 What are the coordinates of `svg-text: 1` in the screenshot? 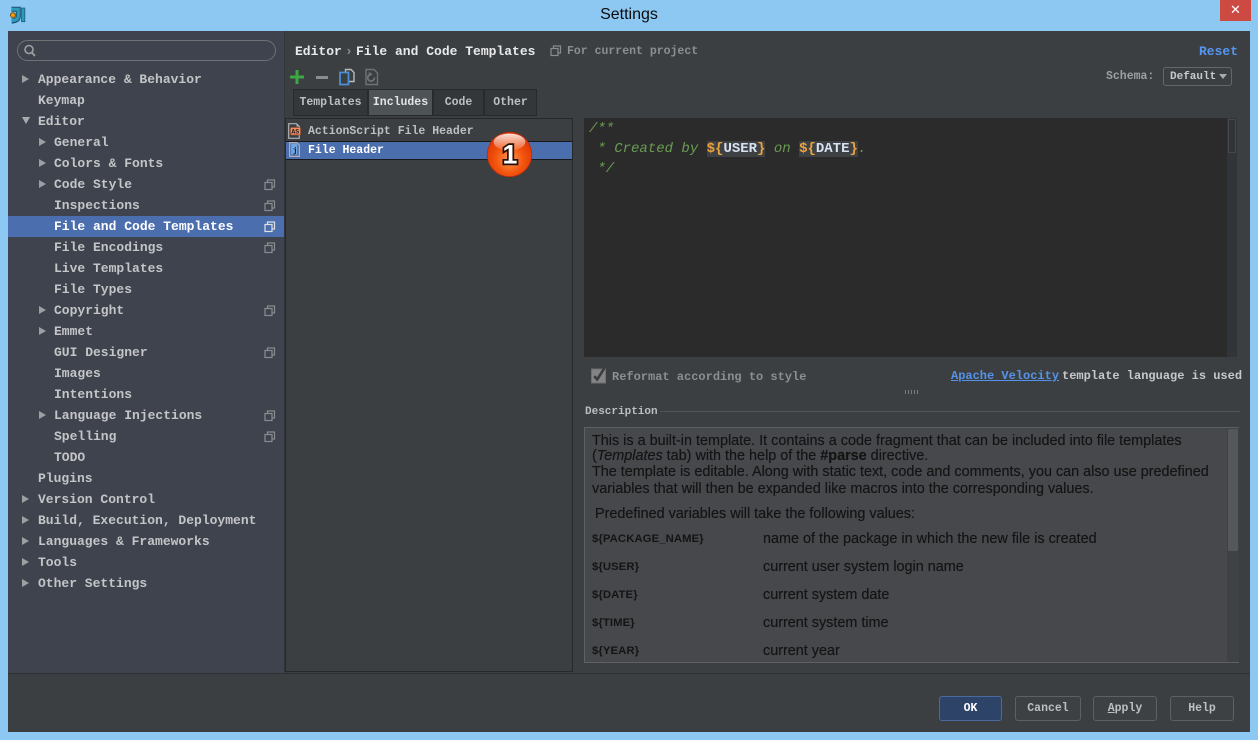 It's located at (510, 155).